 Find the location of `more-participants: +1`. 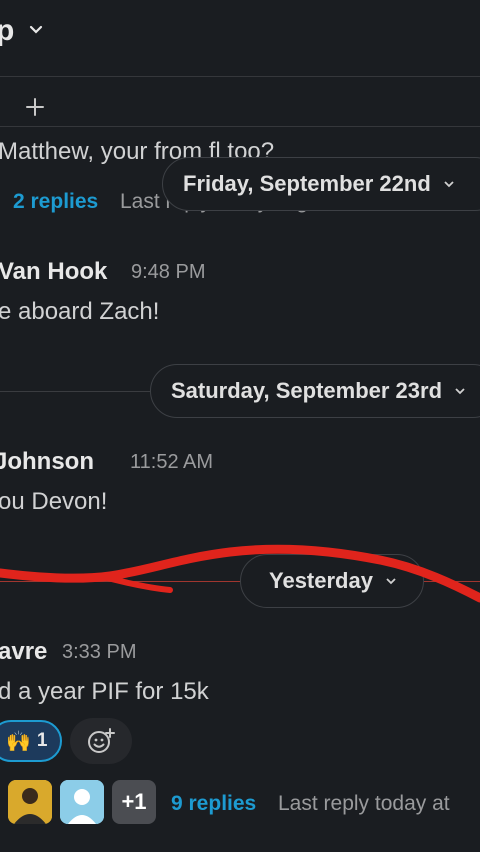

more-participants: +1 is located at coordinates (134, 802).